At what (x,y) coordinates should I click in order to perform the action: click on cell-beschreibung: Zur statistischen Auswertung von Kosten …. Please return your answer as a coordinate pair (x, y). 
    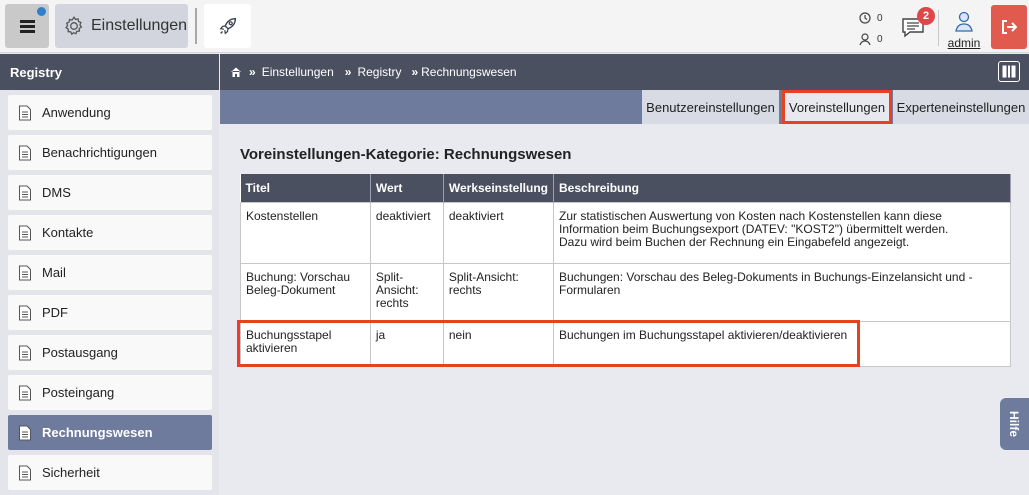
    Looking at the image, I should click on (782, 232).